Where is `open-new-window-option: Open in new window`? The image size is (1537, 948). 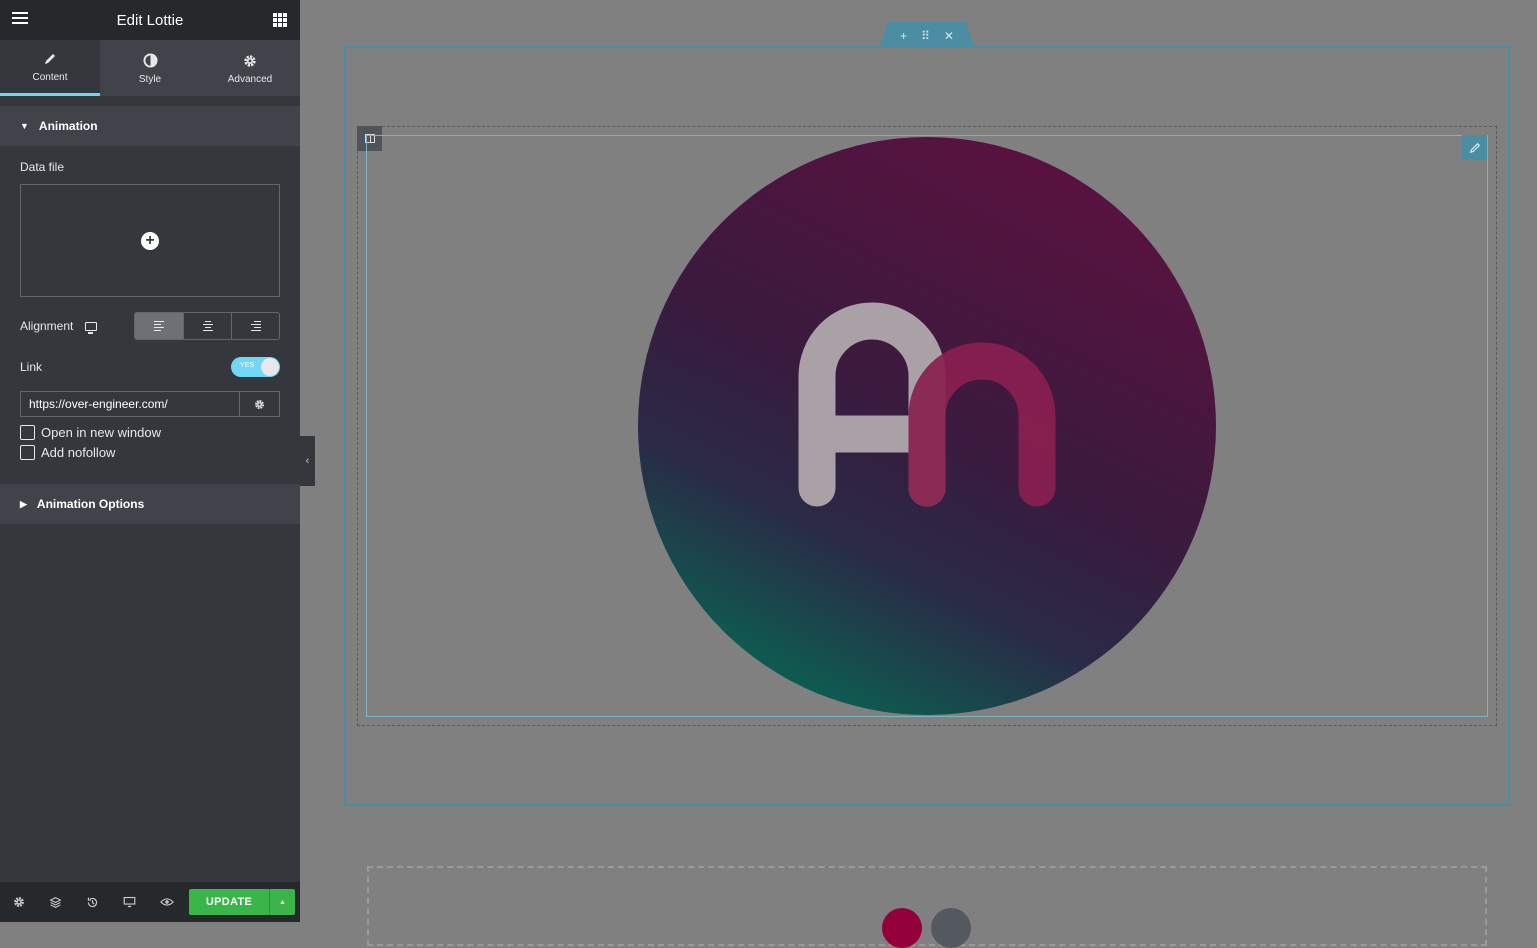 open-new-window-option: Open in new window is located at coordinates (150, 432).